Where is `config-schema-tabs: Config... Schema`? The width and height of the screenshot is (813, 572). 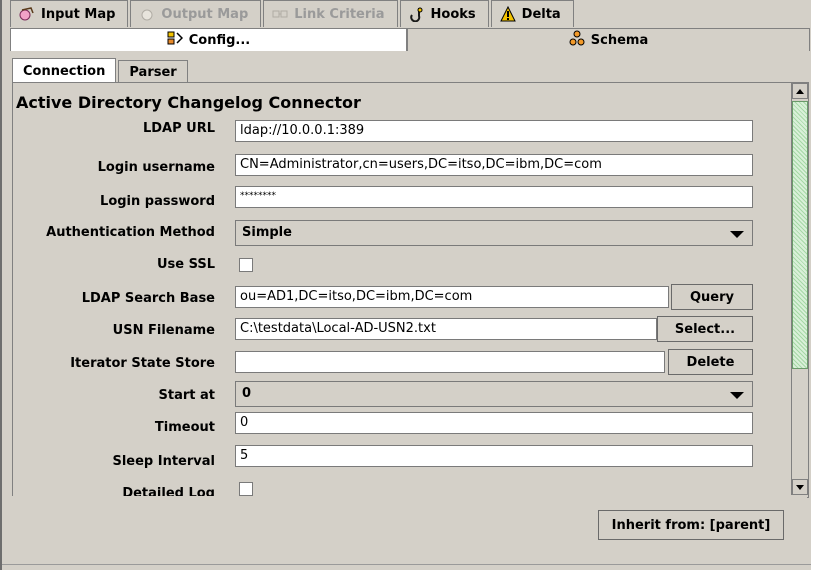 config-schema-tabs: Config... Schema is located at coordinates (410, 39).